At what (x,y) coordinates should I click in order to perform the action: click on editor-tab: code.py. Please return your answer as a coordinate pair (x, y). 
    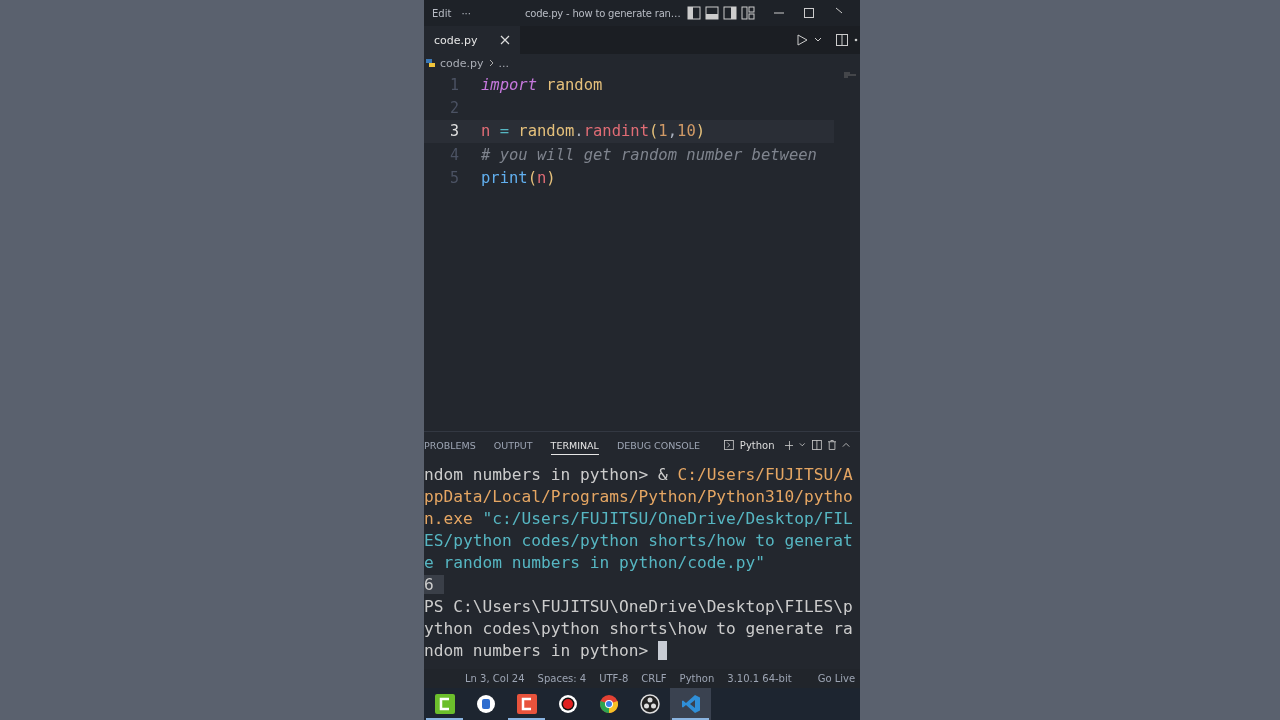
    Looking at the image, I should click on (472, 40).